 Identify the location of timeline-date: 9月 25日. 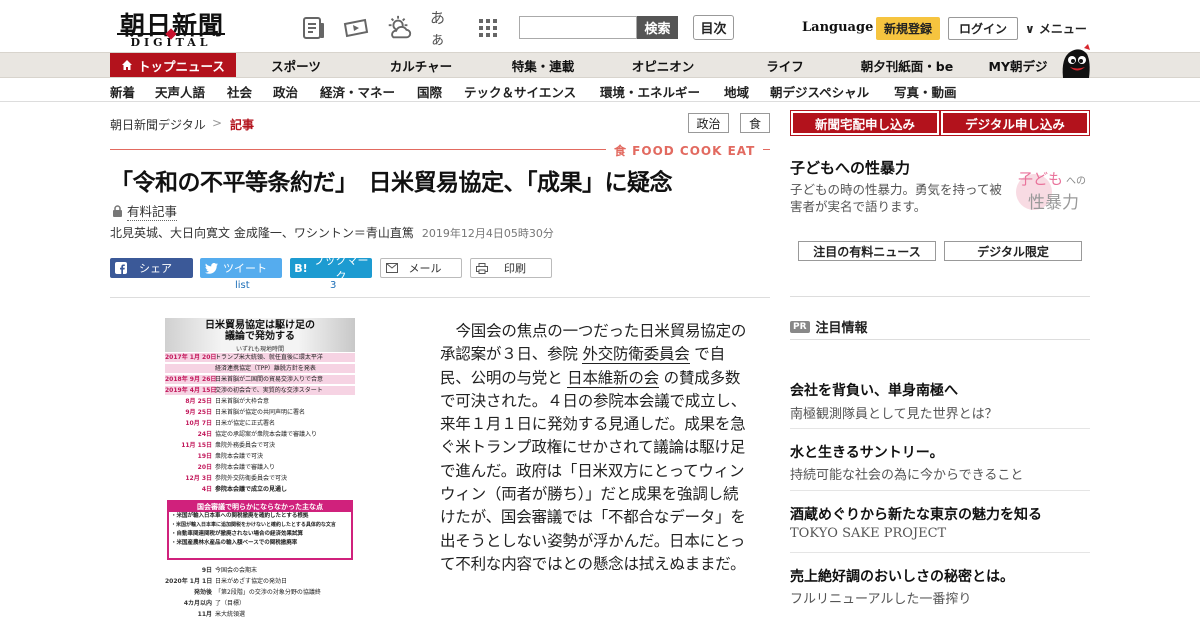
(198, 412).